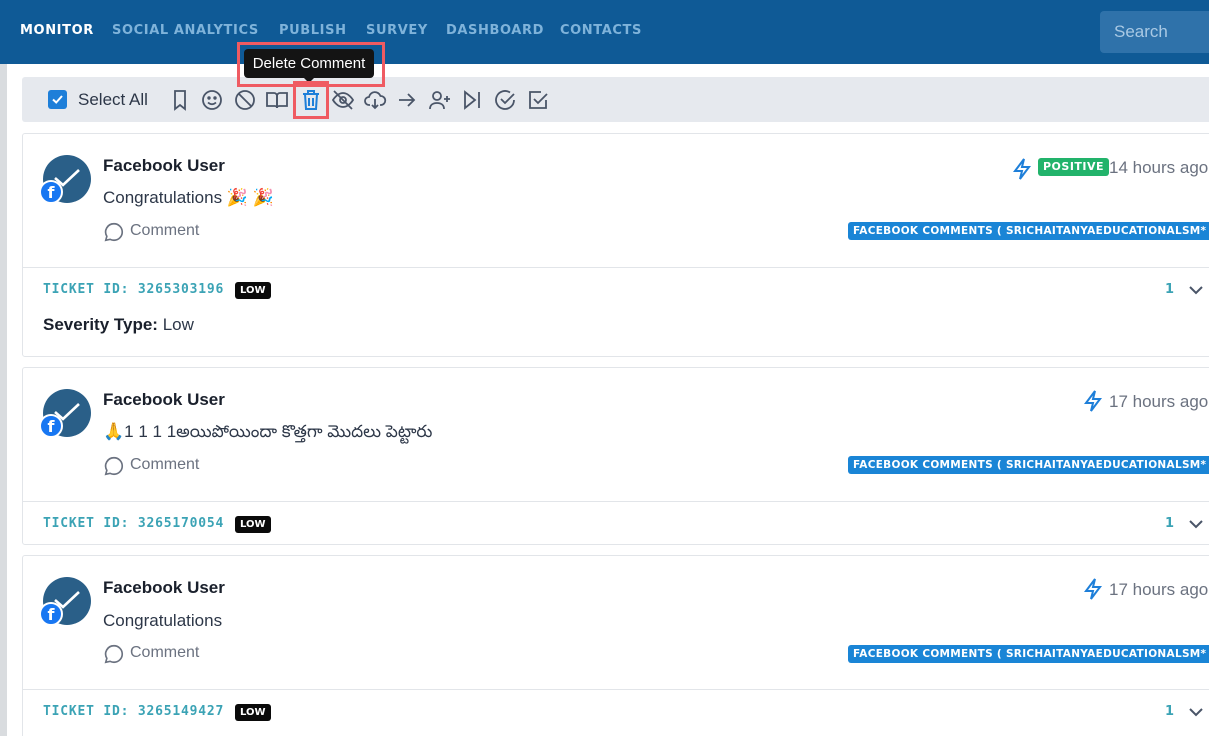 The width and height of the screenshot is (1209, 736). What do you see at coordinates (505, 100) in the screenshot?
I see `check-circle-icon` at bounding box center [505, 100].